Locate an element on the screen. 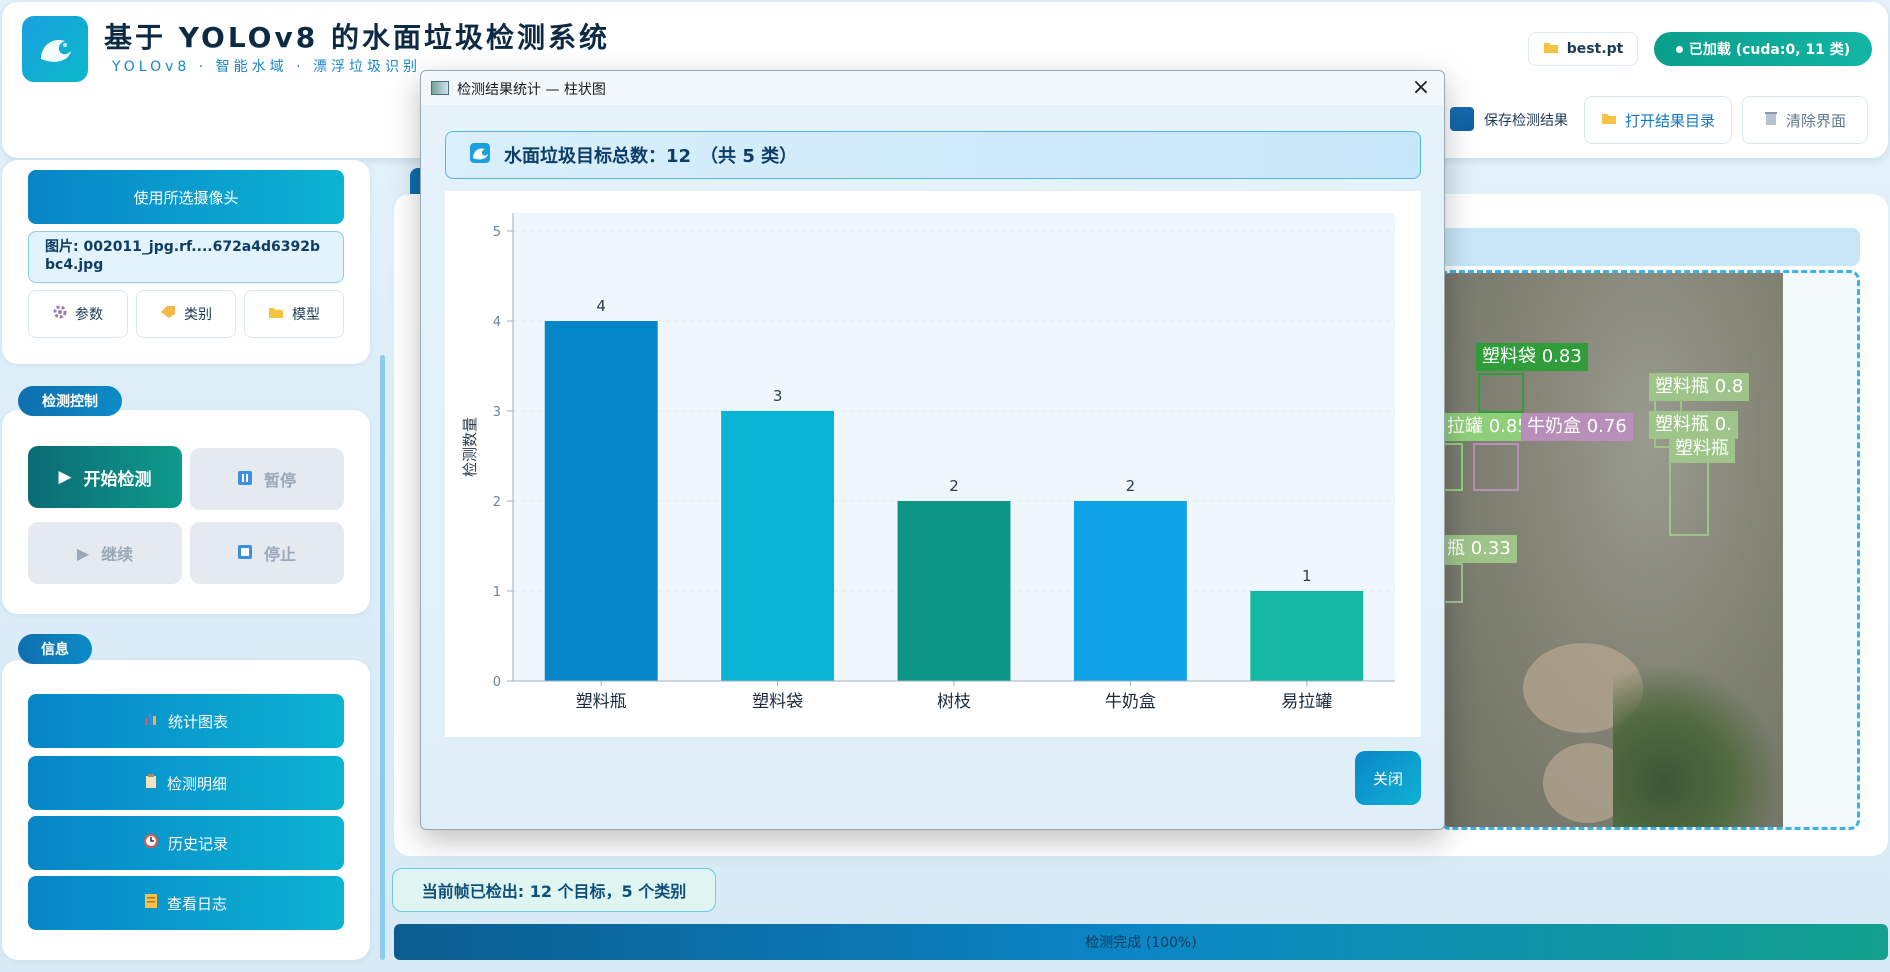 The height and width of the screenshot is (972, 1890). detection-label: 瓶 0.33 is located at coordinates (1480, 549).